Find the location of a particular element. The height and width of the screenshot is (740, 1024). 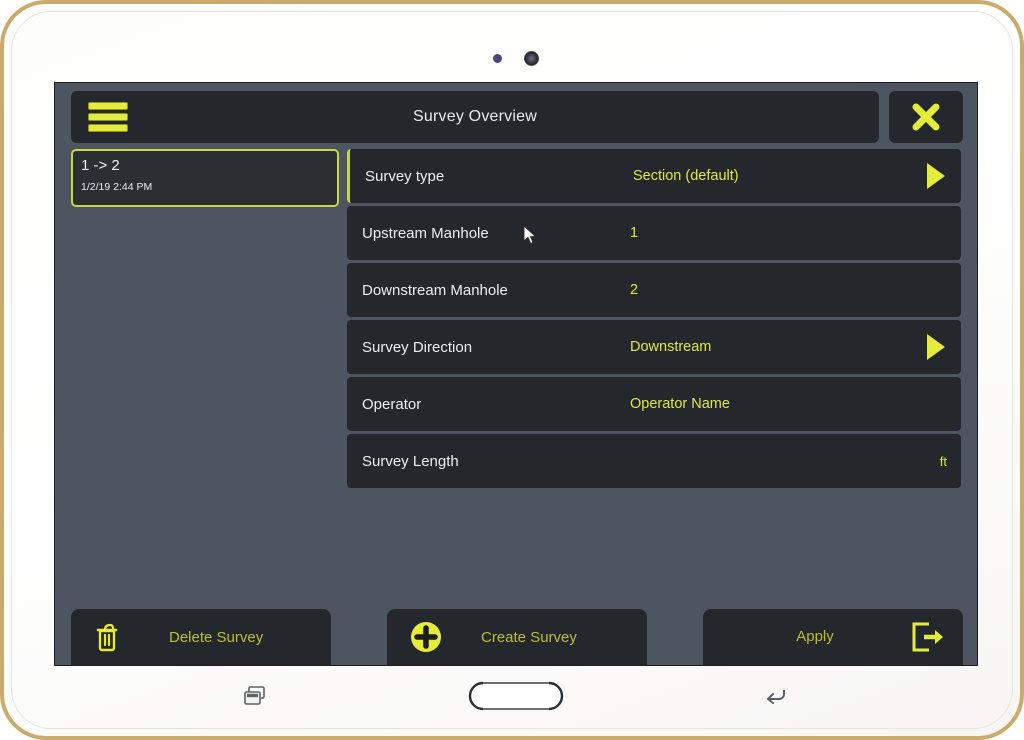

app-header: Survey Overview is located at coordinates (516, 114).